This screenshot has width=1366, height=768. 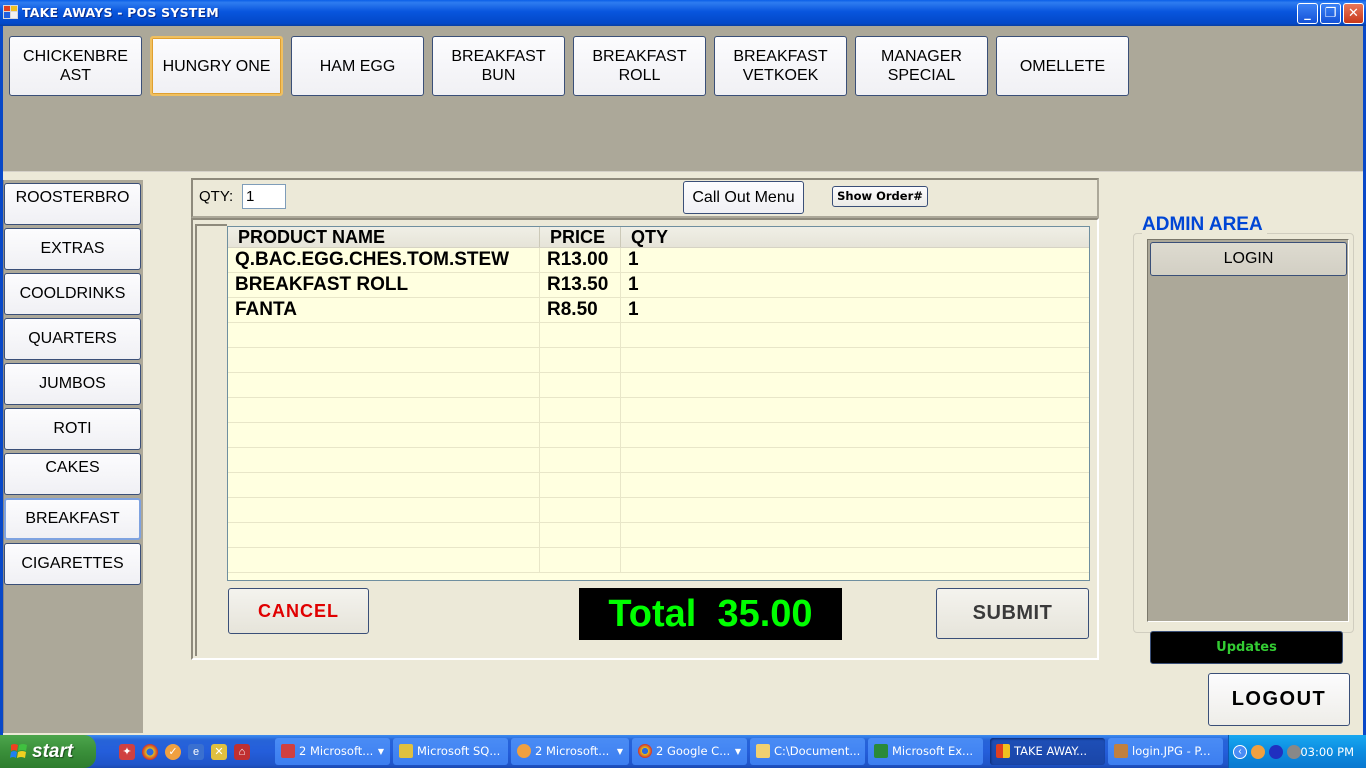 What do you see at coordinates (357, 66) in the screenshot?
I see `menu-item-ham-egg: HAM EGG` at bounding box center [357, 66].